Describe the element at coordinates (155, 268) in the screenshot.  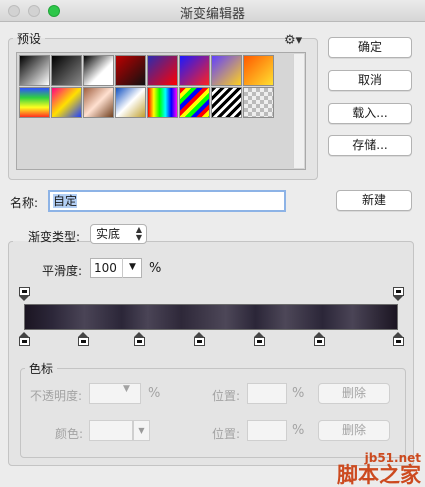
I see `smoothness-unit: %` at that location.